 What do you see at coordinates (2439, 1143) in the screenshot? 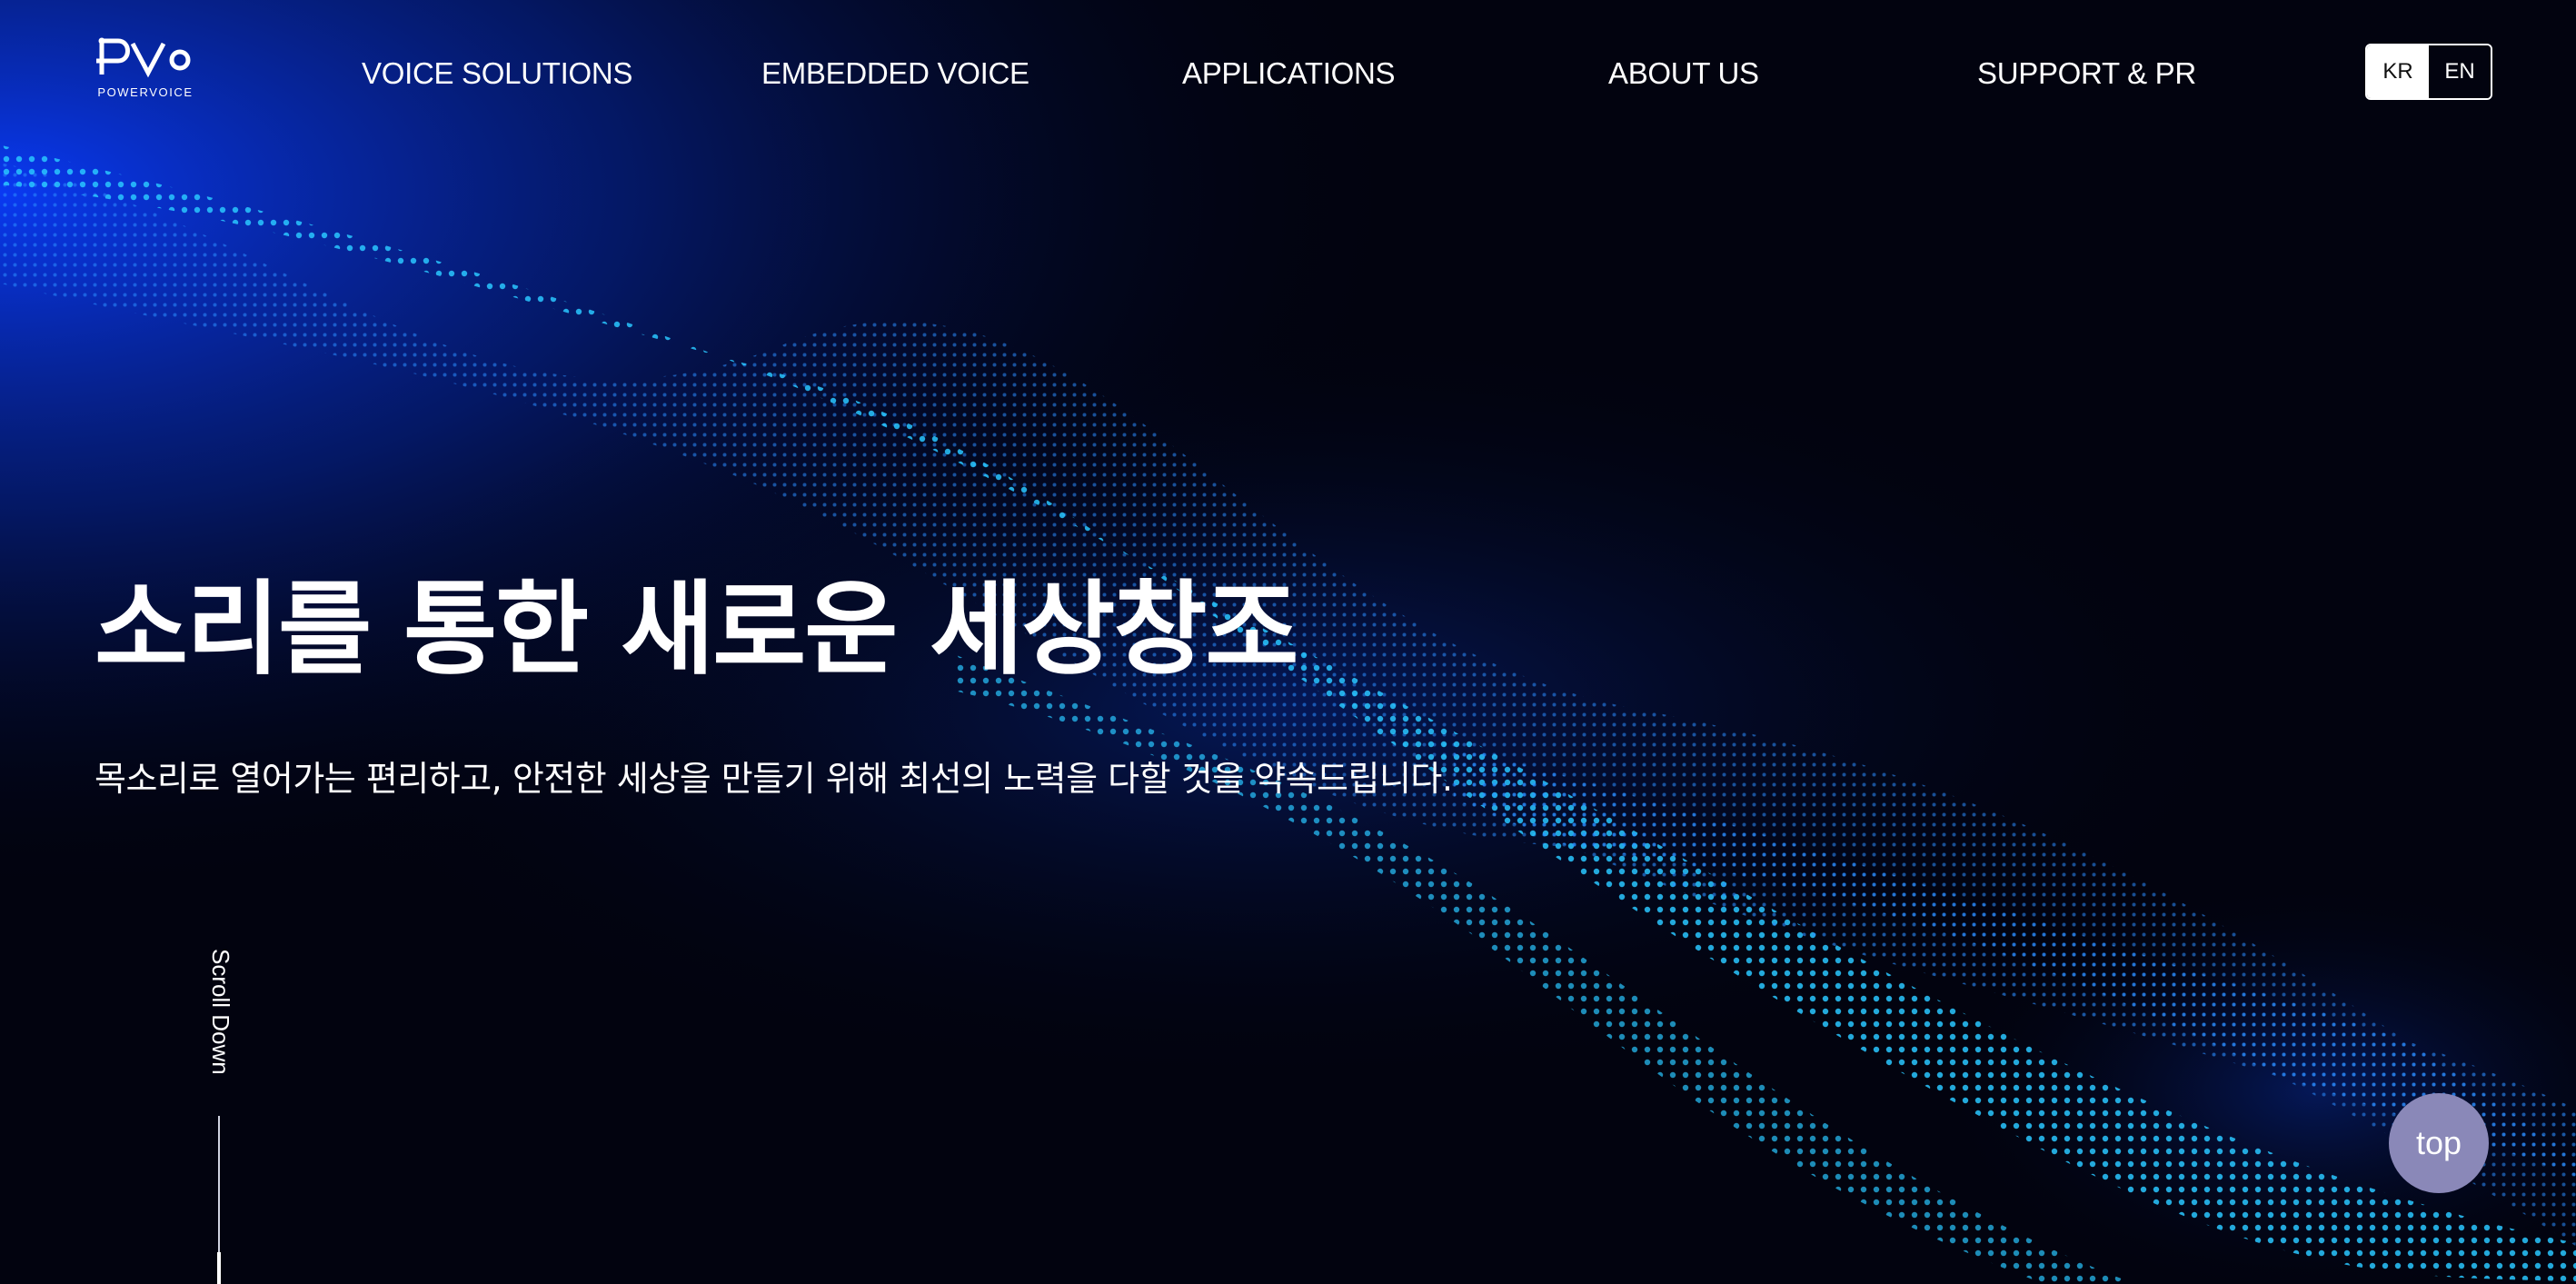
I see `back-to-top-button: top` at bounding box center [2439, 1143].